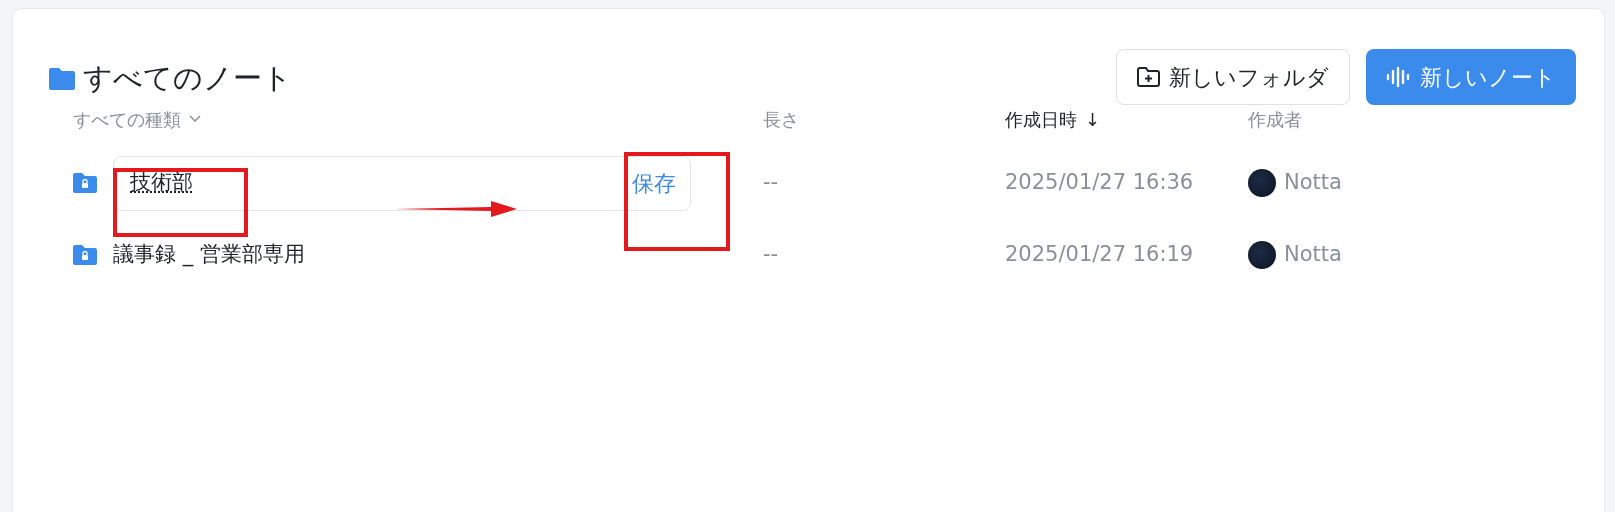 This screenshot has width=1615, height=512. What do you see at coordinates (1093, 119) in the screenshot?
I see `sort-arrow: ↓` at bounding box center [1093, 119].